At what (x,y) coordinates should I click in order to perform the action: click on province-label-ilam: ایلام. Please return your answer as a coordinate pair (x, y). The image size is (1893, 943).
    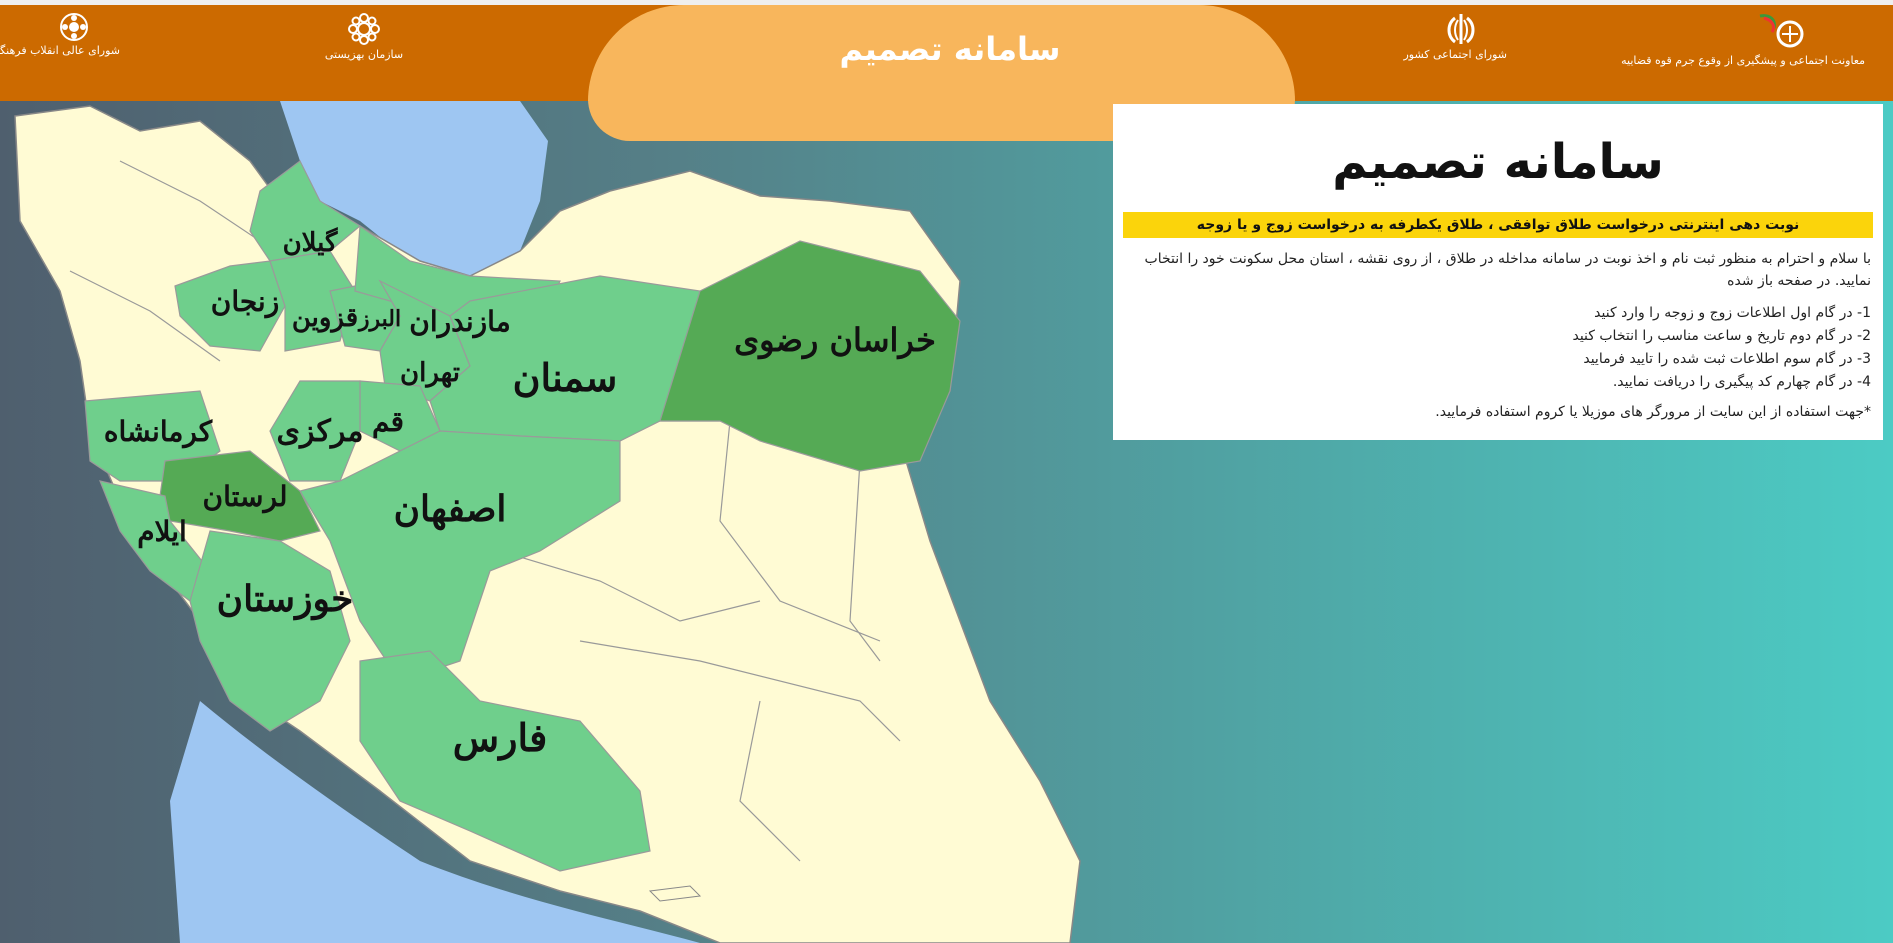
    Looking at the image, I should click on (162, 532).